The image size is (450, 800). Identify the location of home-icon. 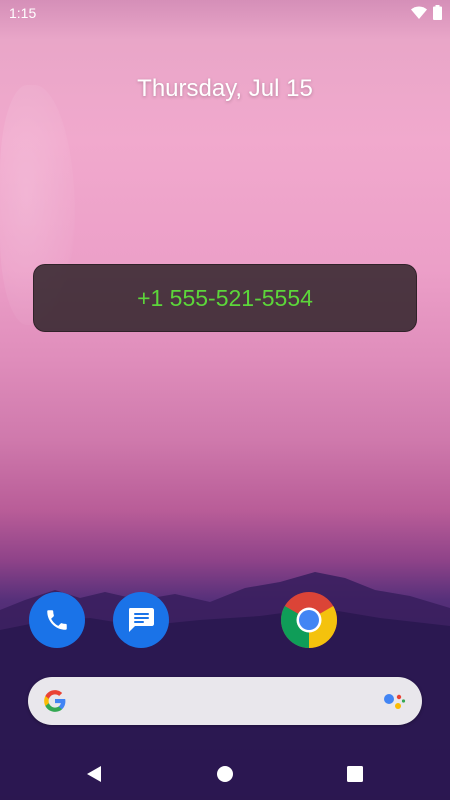
(225, 774).